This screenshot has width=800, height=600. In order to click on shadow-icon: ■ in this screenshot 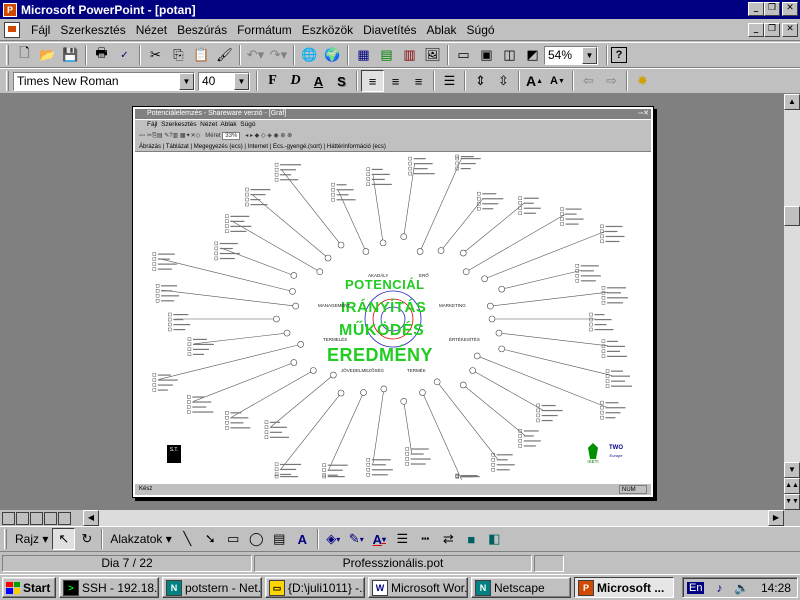, I will do `click(471, 539)`.